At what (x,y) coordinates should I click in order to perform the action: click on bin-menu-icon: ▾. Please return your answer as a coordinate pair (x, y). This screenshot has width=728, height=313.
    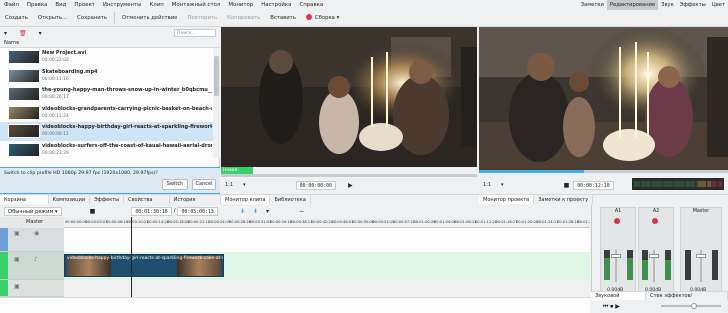
    Looking at the image, I should click on (5, 33).